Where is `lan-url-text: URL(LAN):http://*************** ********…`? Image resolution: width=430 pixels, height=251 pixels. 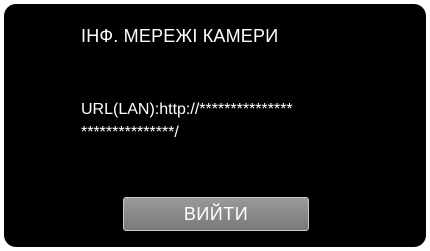 lan-url-text: URL(LAN):http://*************** ********… is located at coordinates (187, 121).